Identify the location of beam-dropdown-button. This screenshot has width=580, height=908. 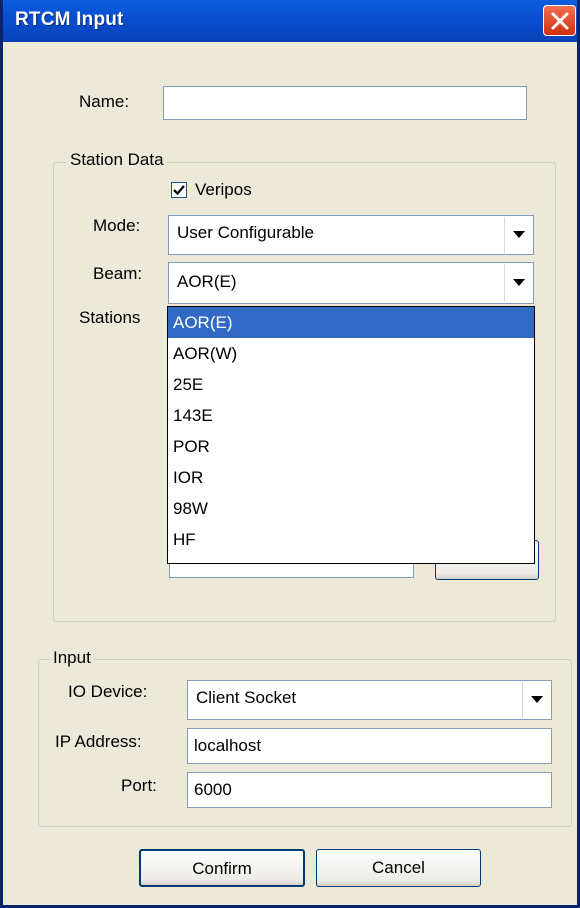
(518, 283).